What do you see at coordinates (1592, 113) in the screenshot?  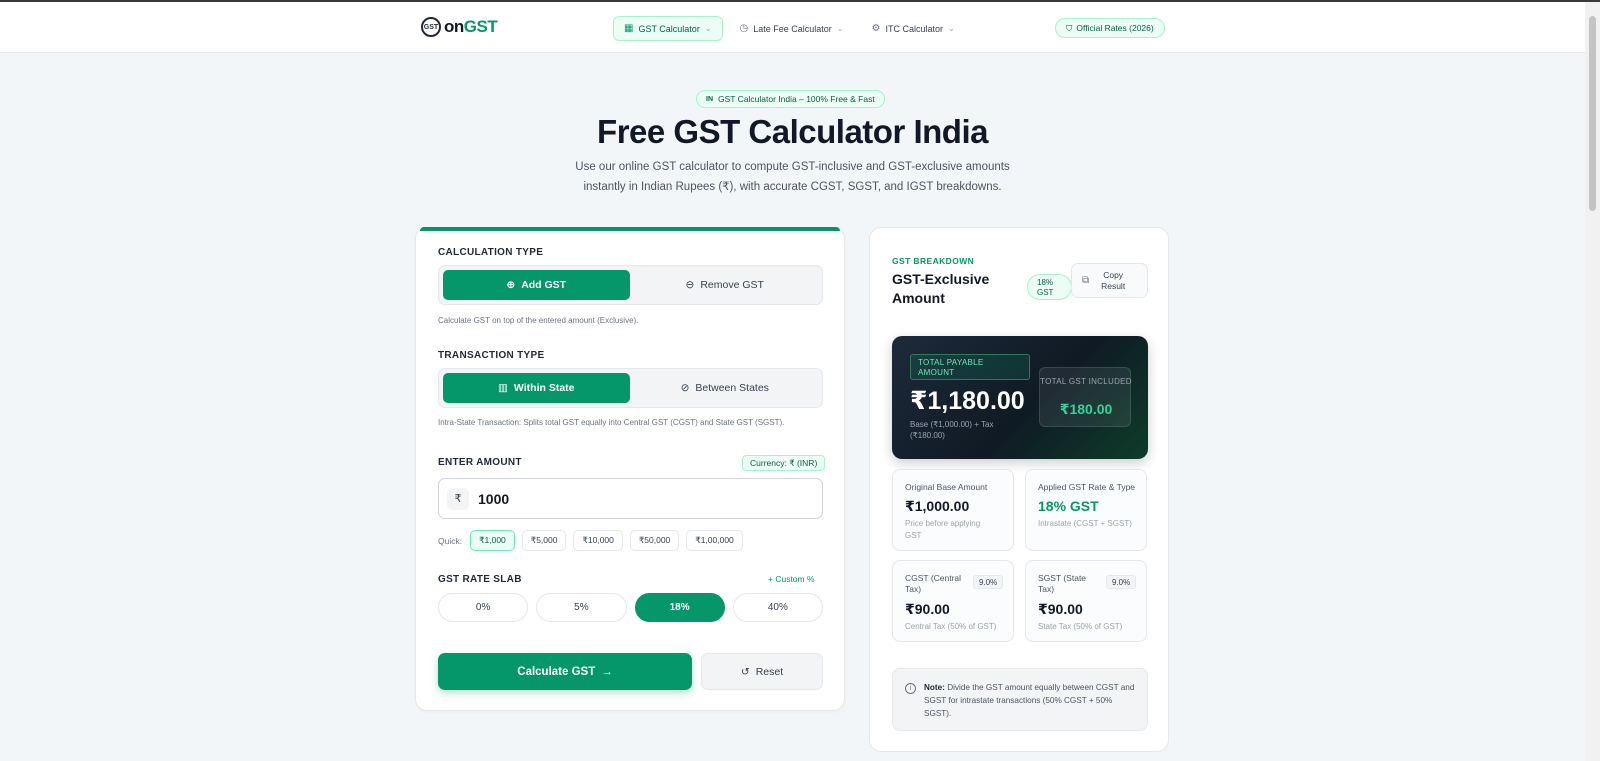 I see `scrollbar-thumb` at bounding box center [1592, 113].